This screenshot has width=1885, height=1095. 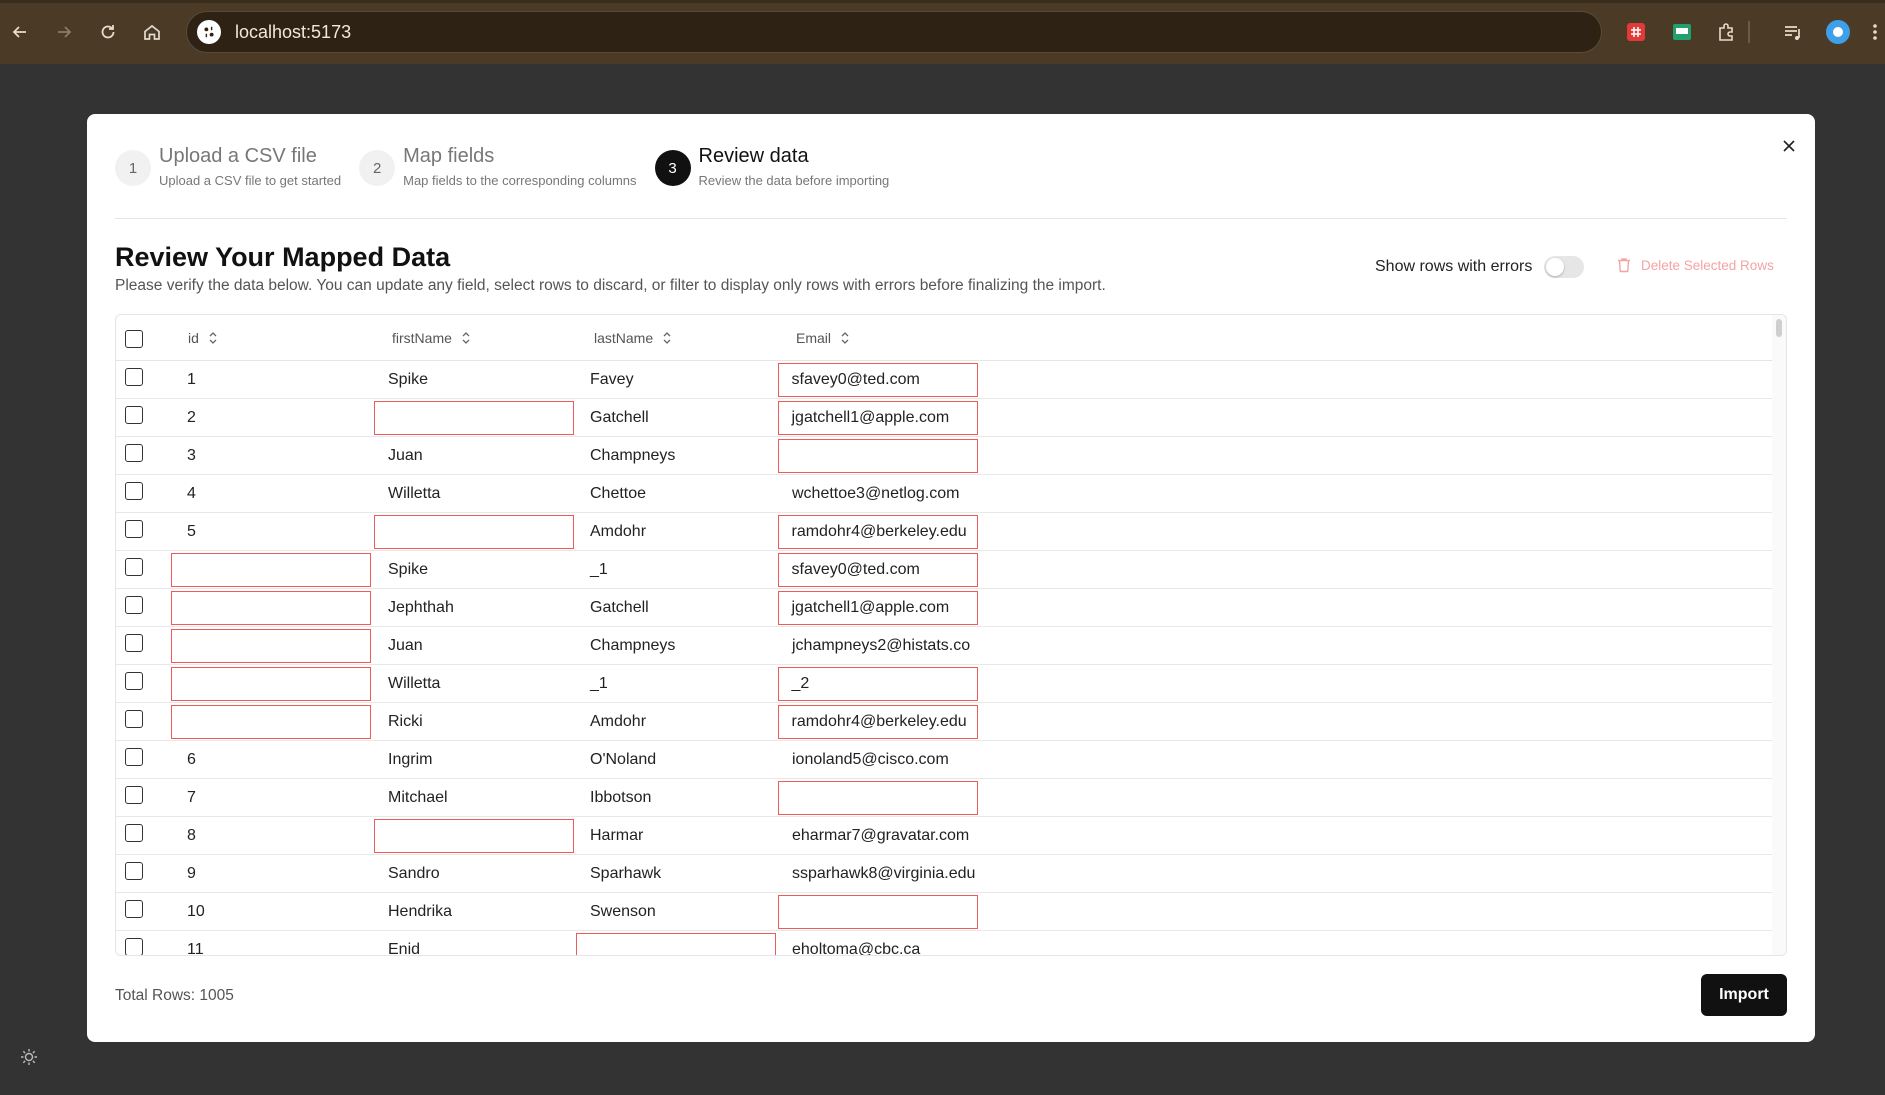 What do you see at coordinates (878, 836) in the screenshot?
I see `cell-email: eharmar7@gravatar.com` at bounding box center [878, 836].